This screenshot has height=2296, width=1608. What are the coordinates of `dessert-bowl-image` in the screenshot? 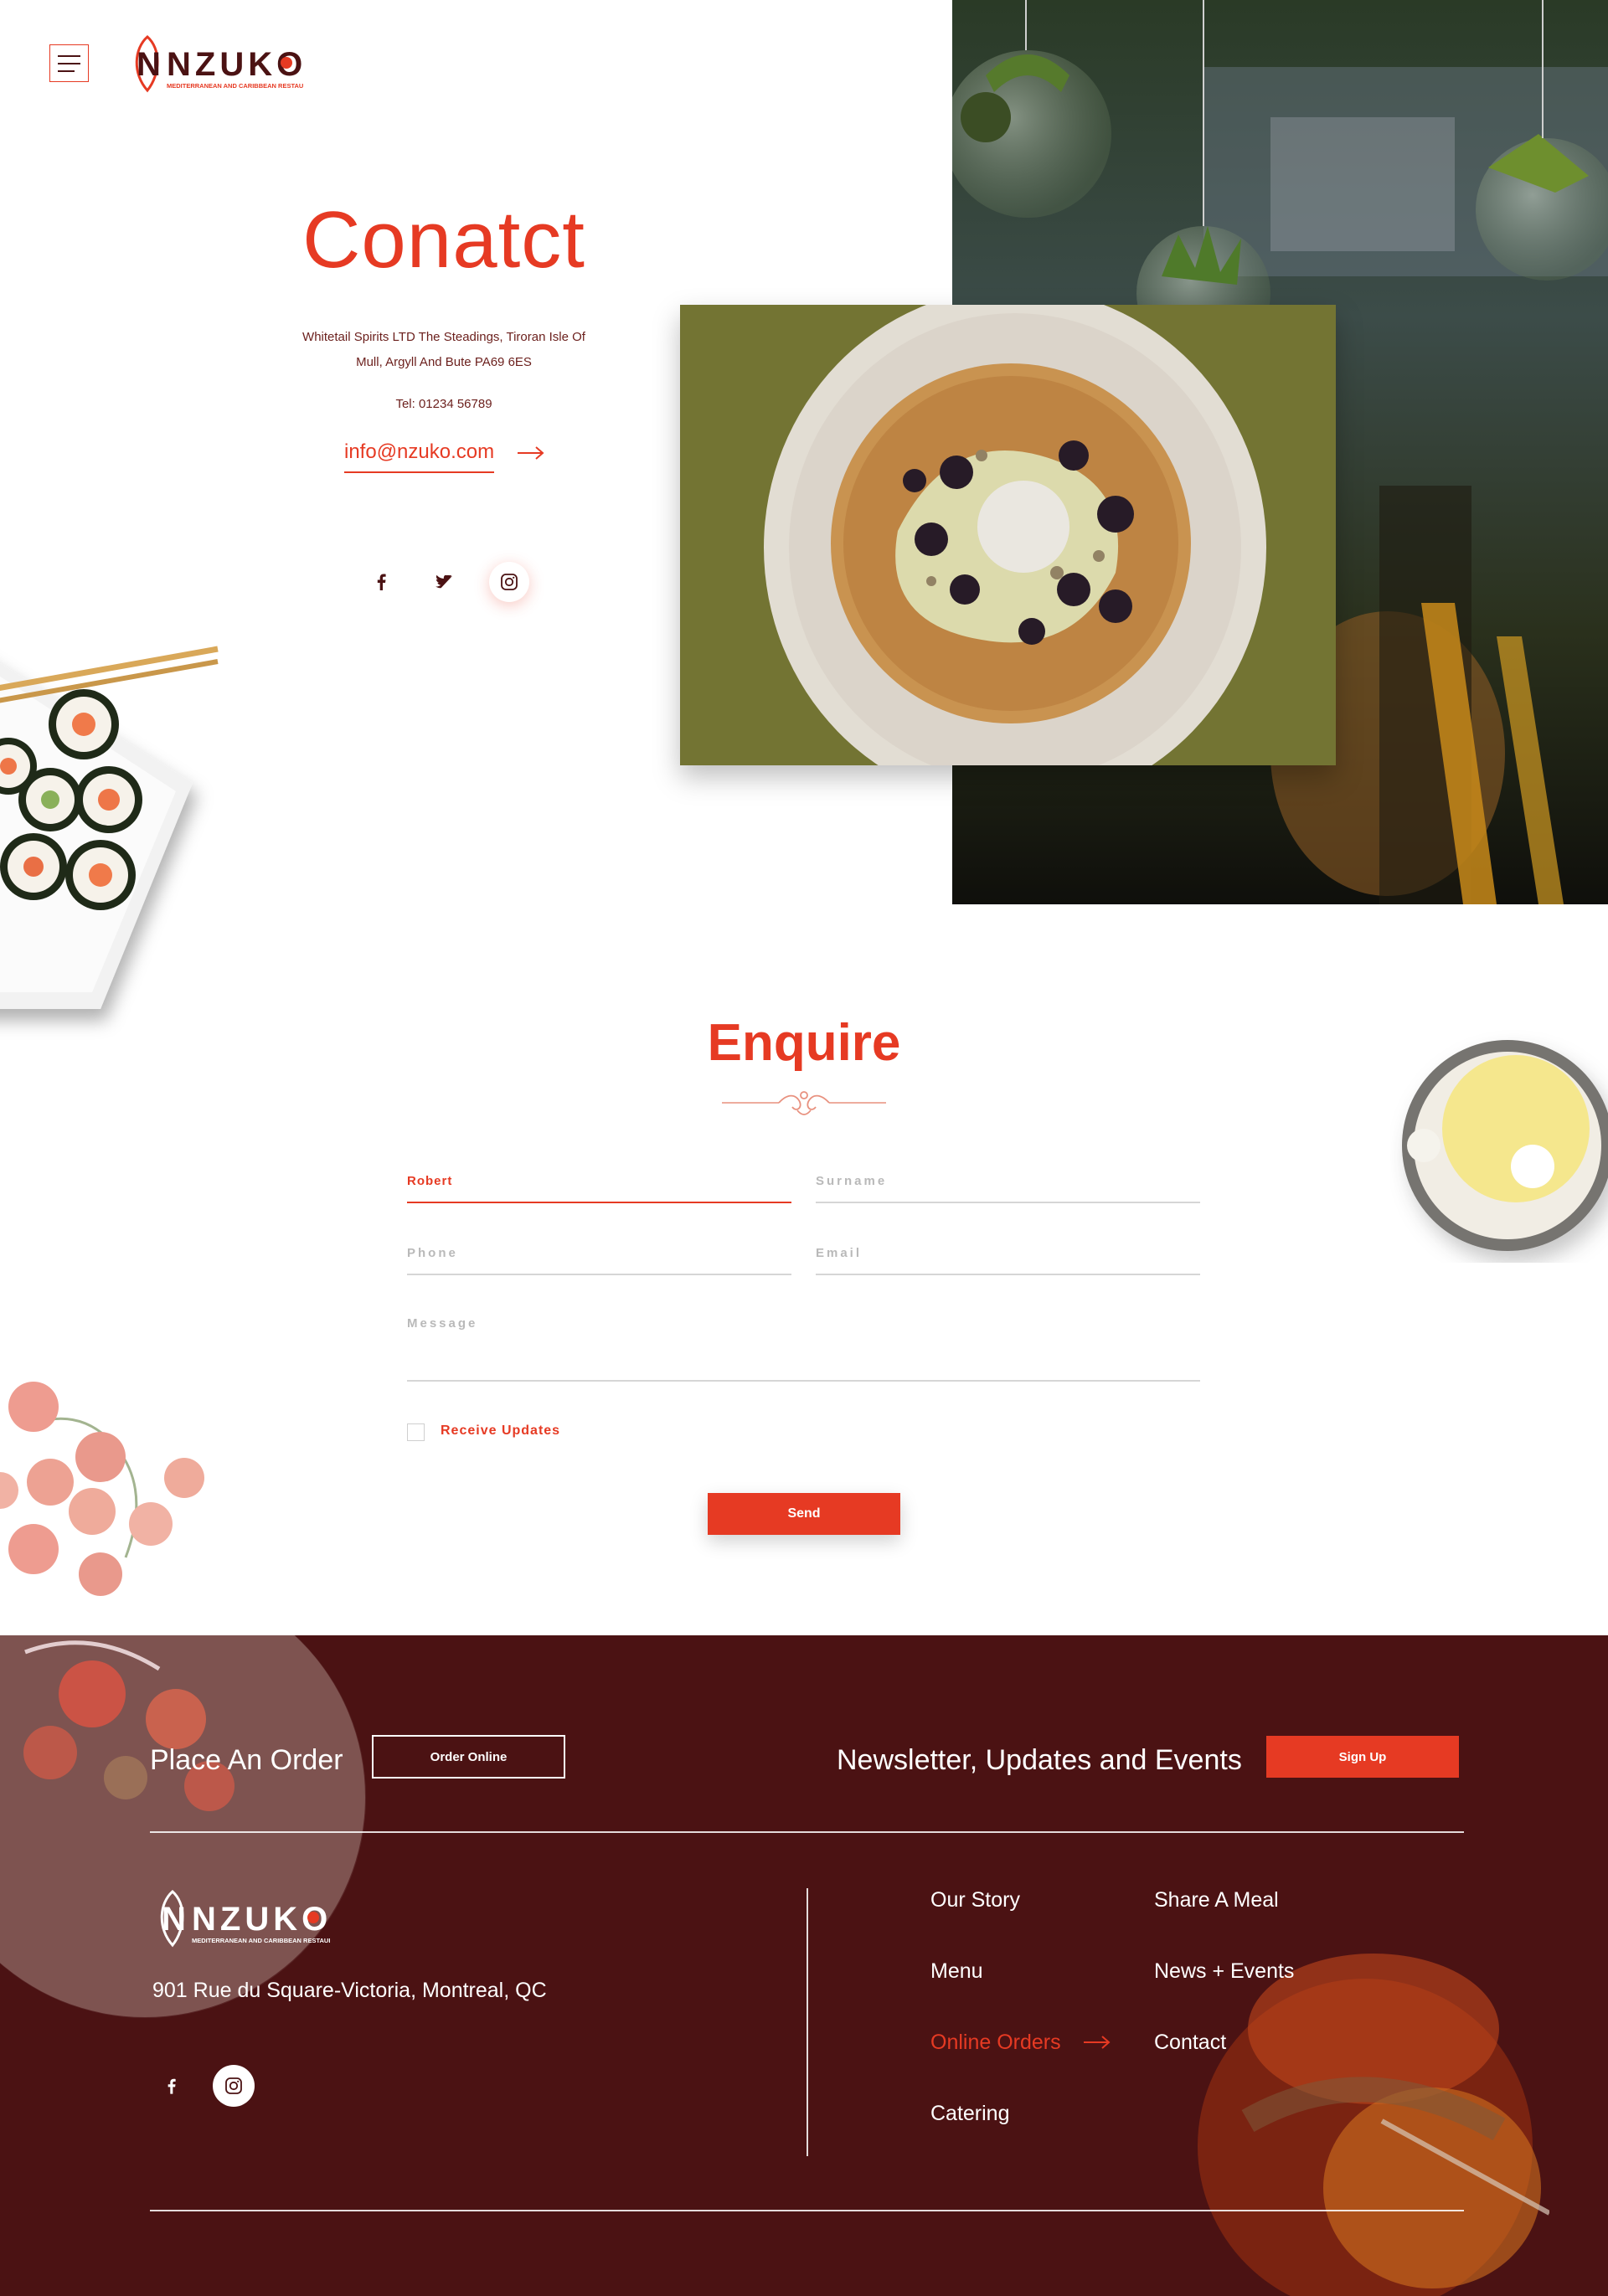 It's located at (1499, 1146).